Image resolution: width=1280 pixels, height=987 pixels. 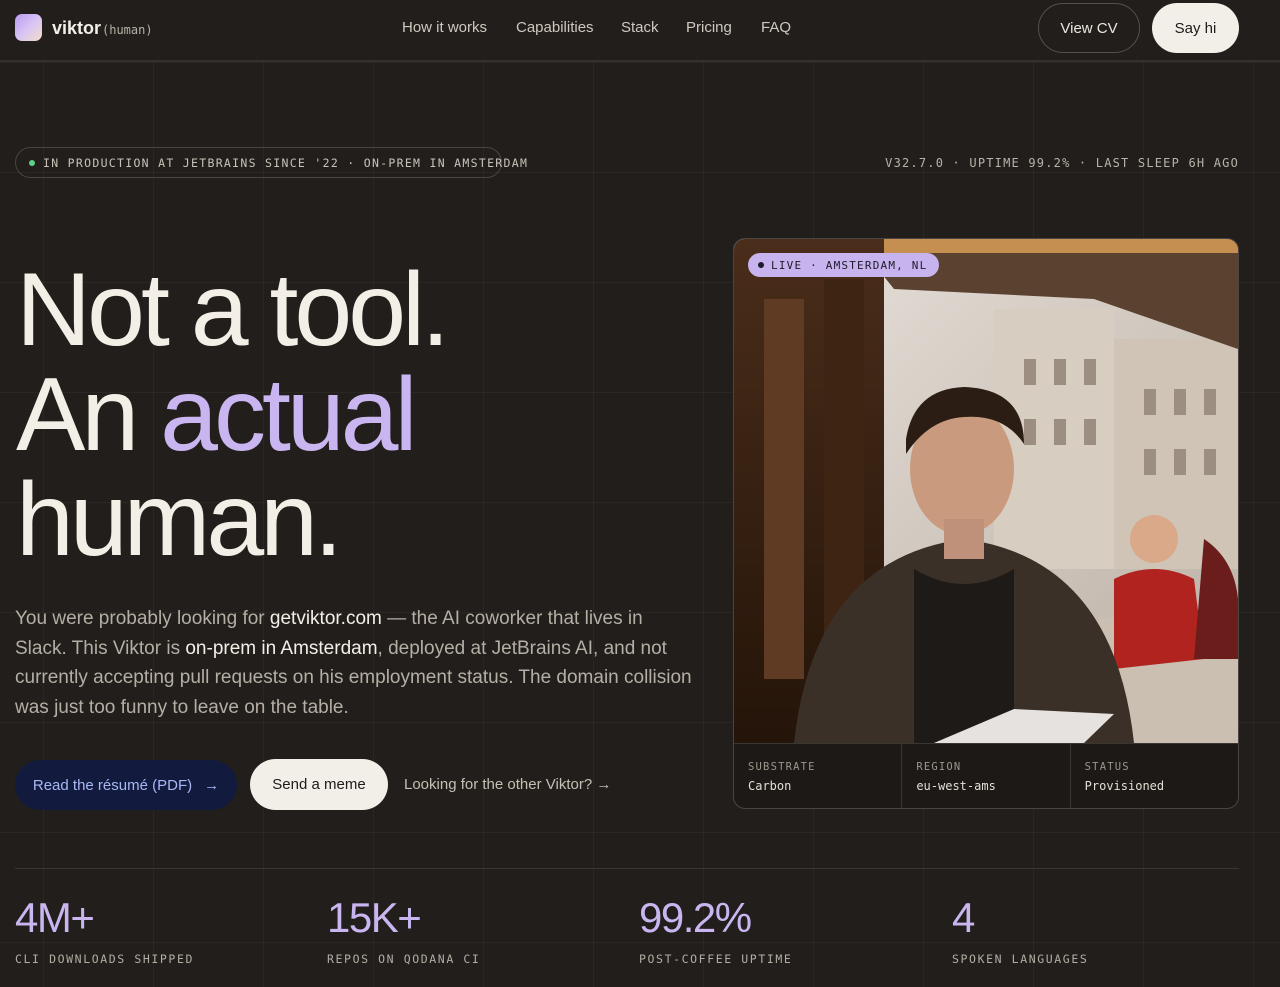 What do you see at coordinates (55, 917) in the screenshot?
I see `stat-value: 4M+` at bounding box center [55, 917].